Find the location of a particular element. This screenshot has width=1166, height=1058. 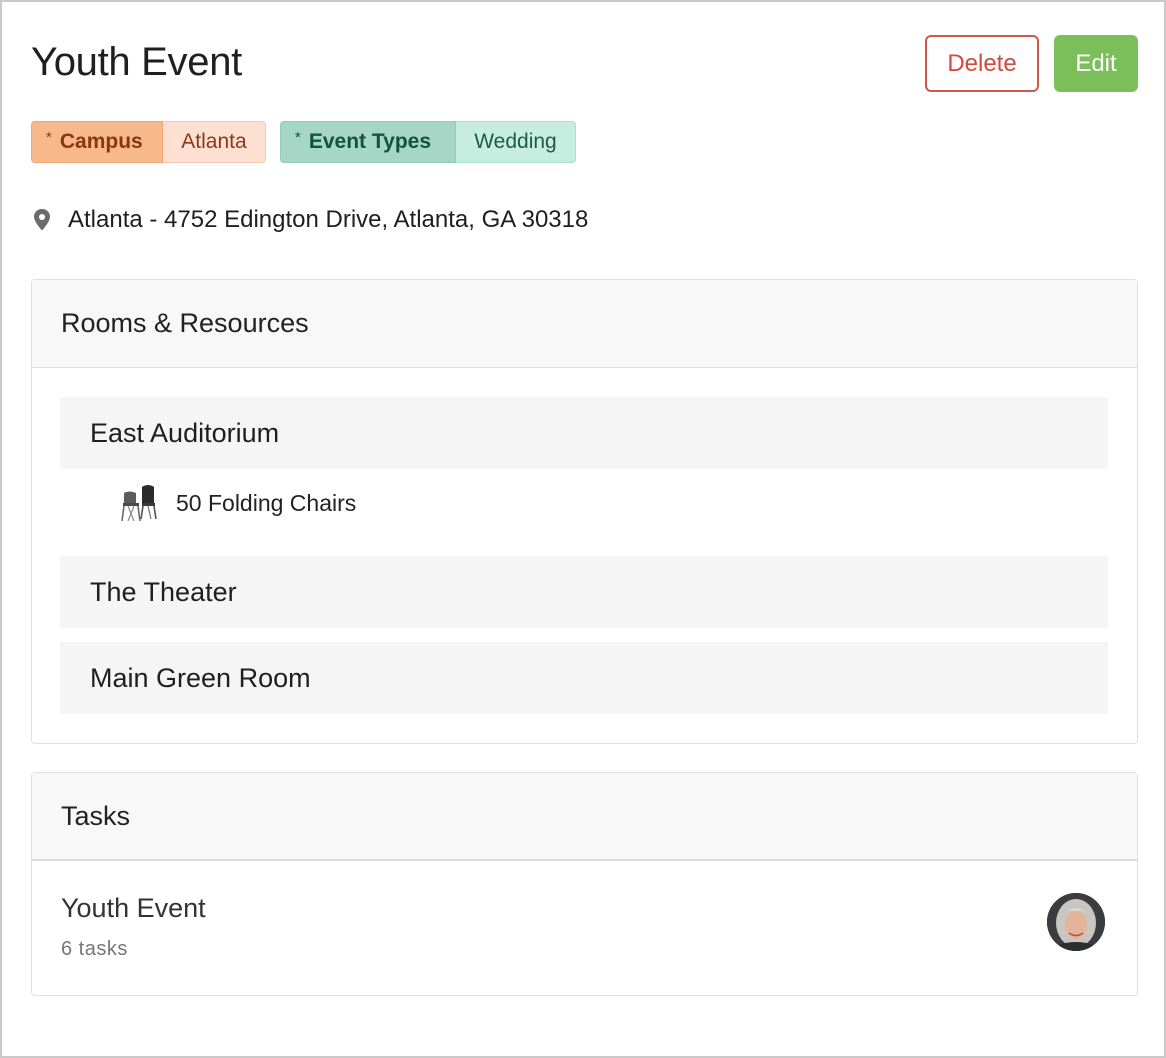

user-photo-icon is located at coordinates (1076, 922).